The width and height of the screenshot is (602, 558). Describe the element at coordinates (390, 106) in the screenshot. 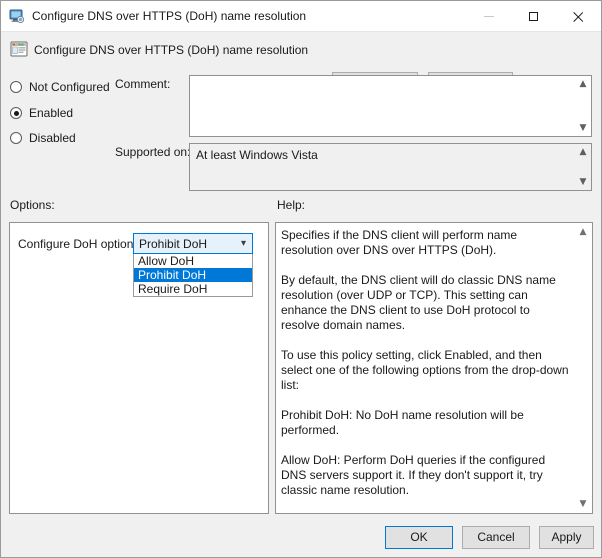

I see `comment-input: ▲ ▼` at that location.